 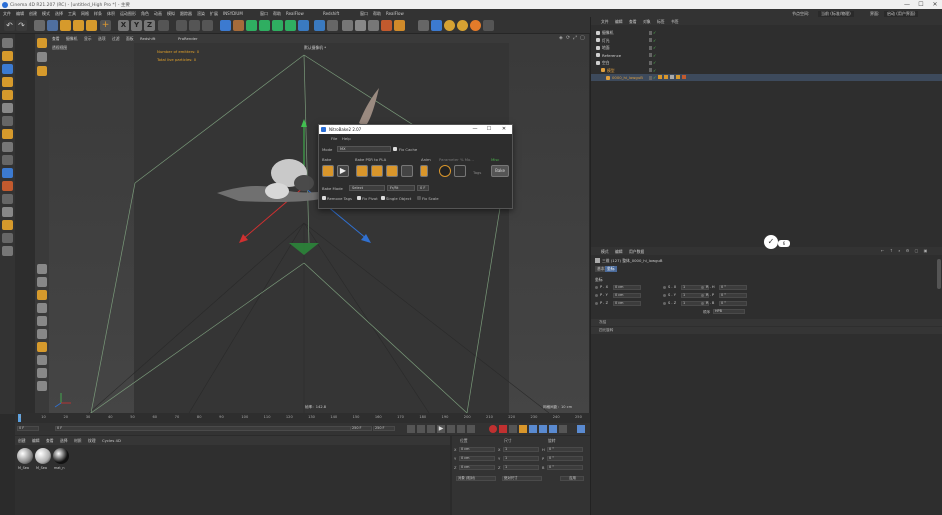 What do you see at coordinates (733, 287) in the screenshot?
I see `attr-value-field: 0 °` at bounding box center [733, 287].